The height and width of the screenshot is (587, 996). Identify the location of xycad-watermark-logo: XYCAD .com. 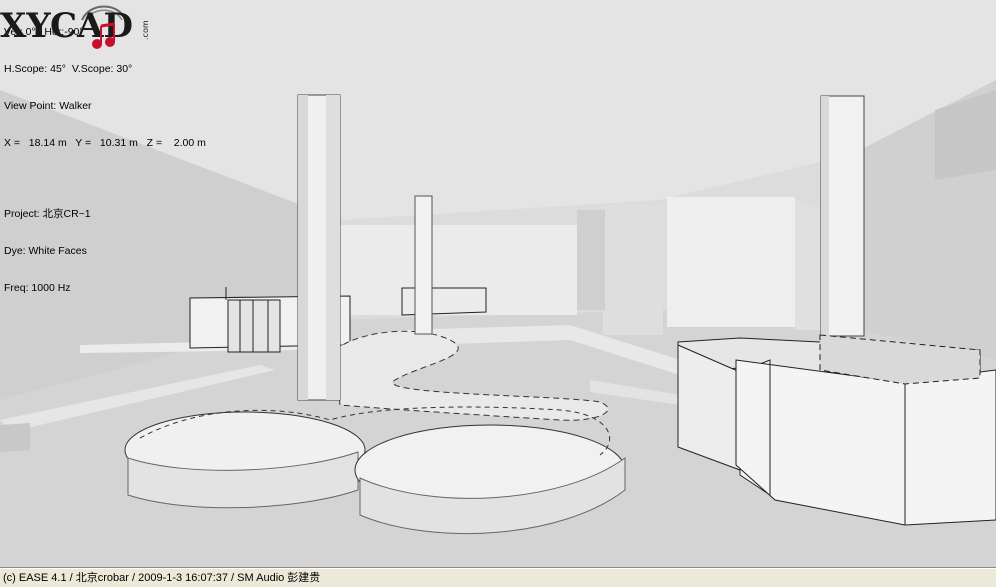
(75, 27).